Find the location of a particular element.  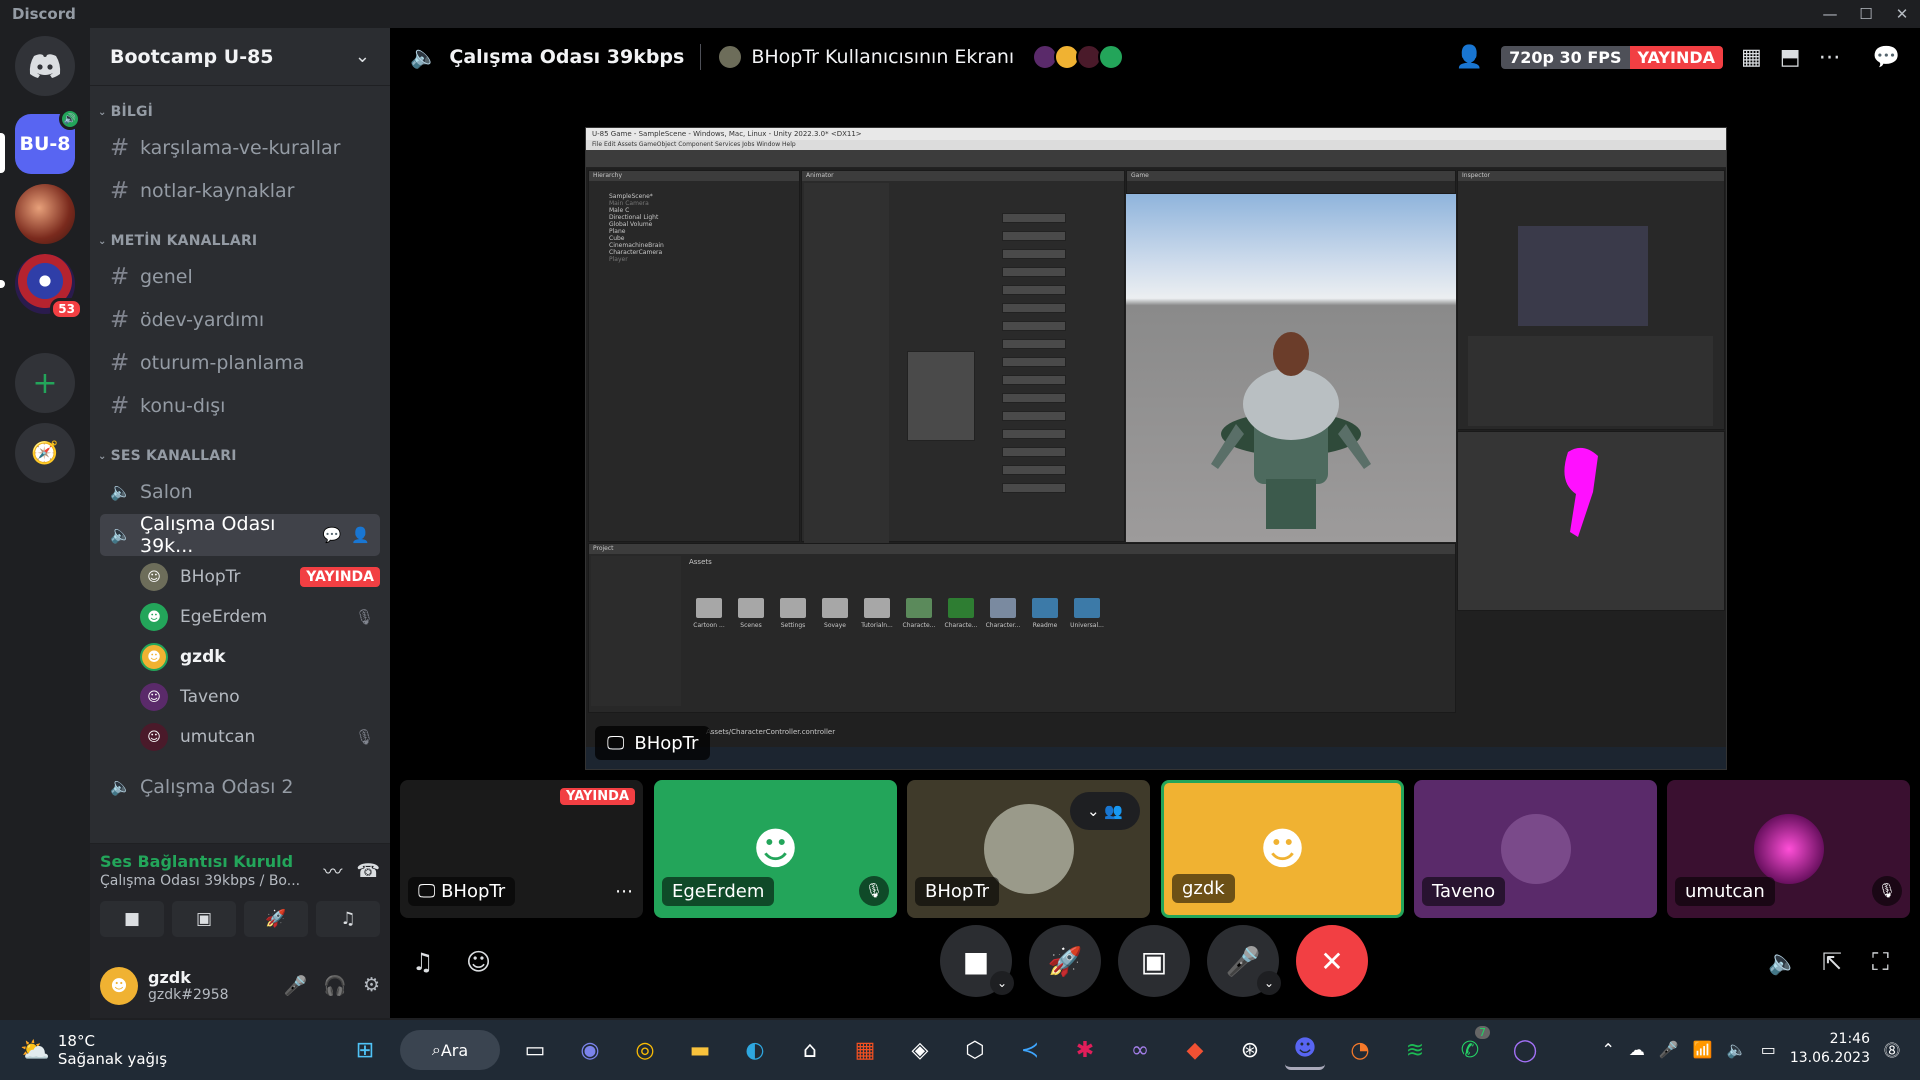

minimize-button: — is located at coordinates (1830, 14).